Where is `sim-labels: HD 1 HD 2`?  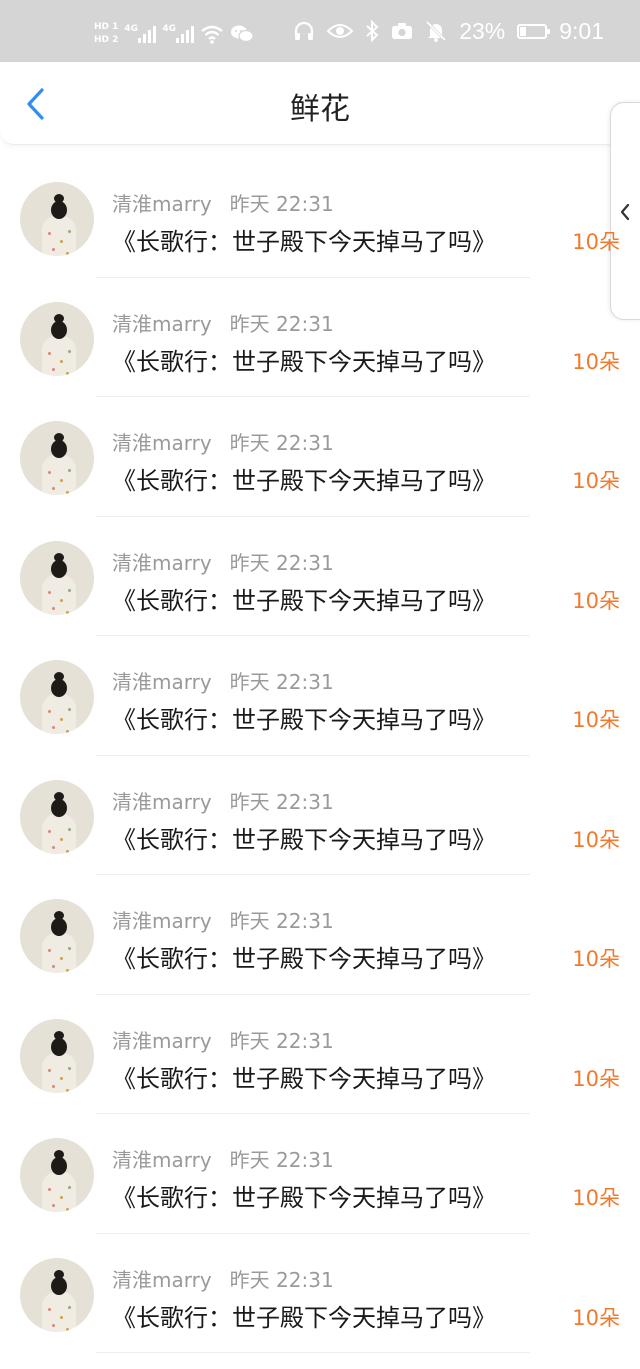 sim-labels: HD 1 HD 2 is located at coordinates (106, 34).